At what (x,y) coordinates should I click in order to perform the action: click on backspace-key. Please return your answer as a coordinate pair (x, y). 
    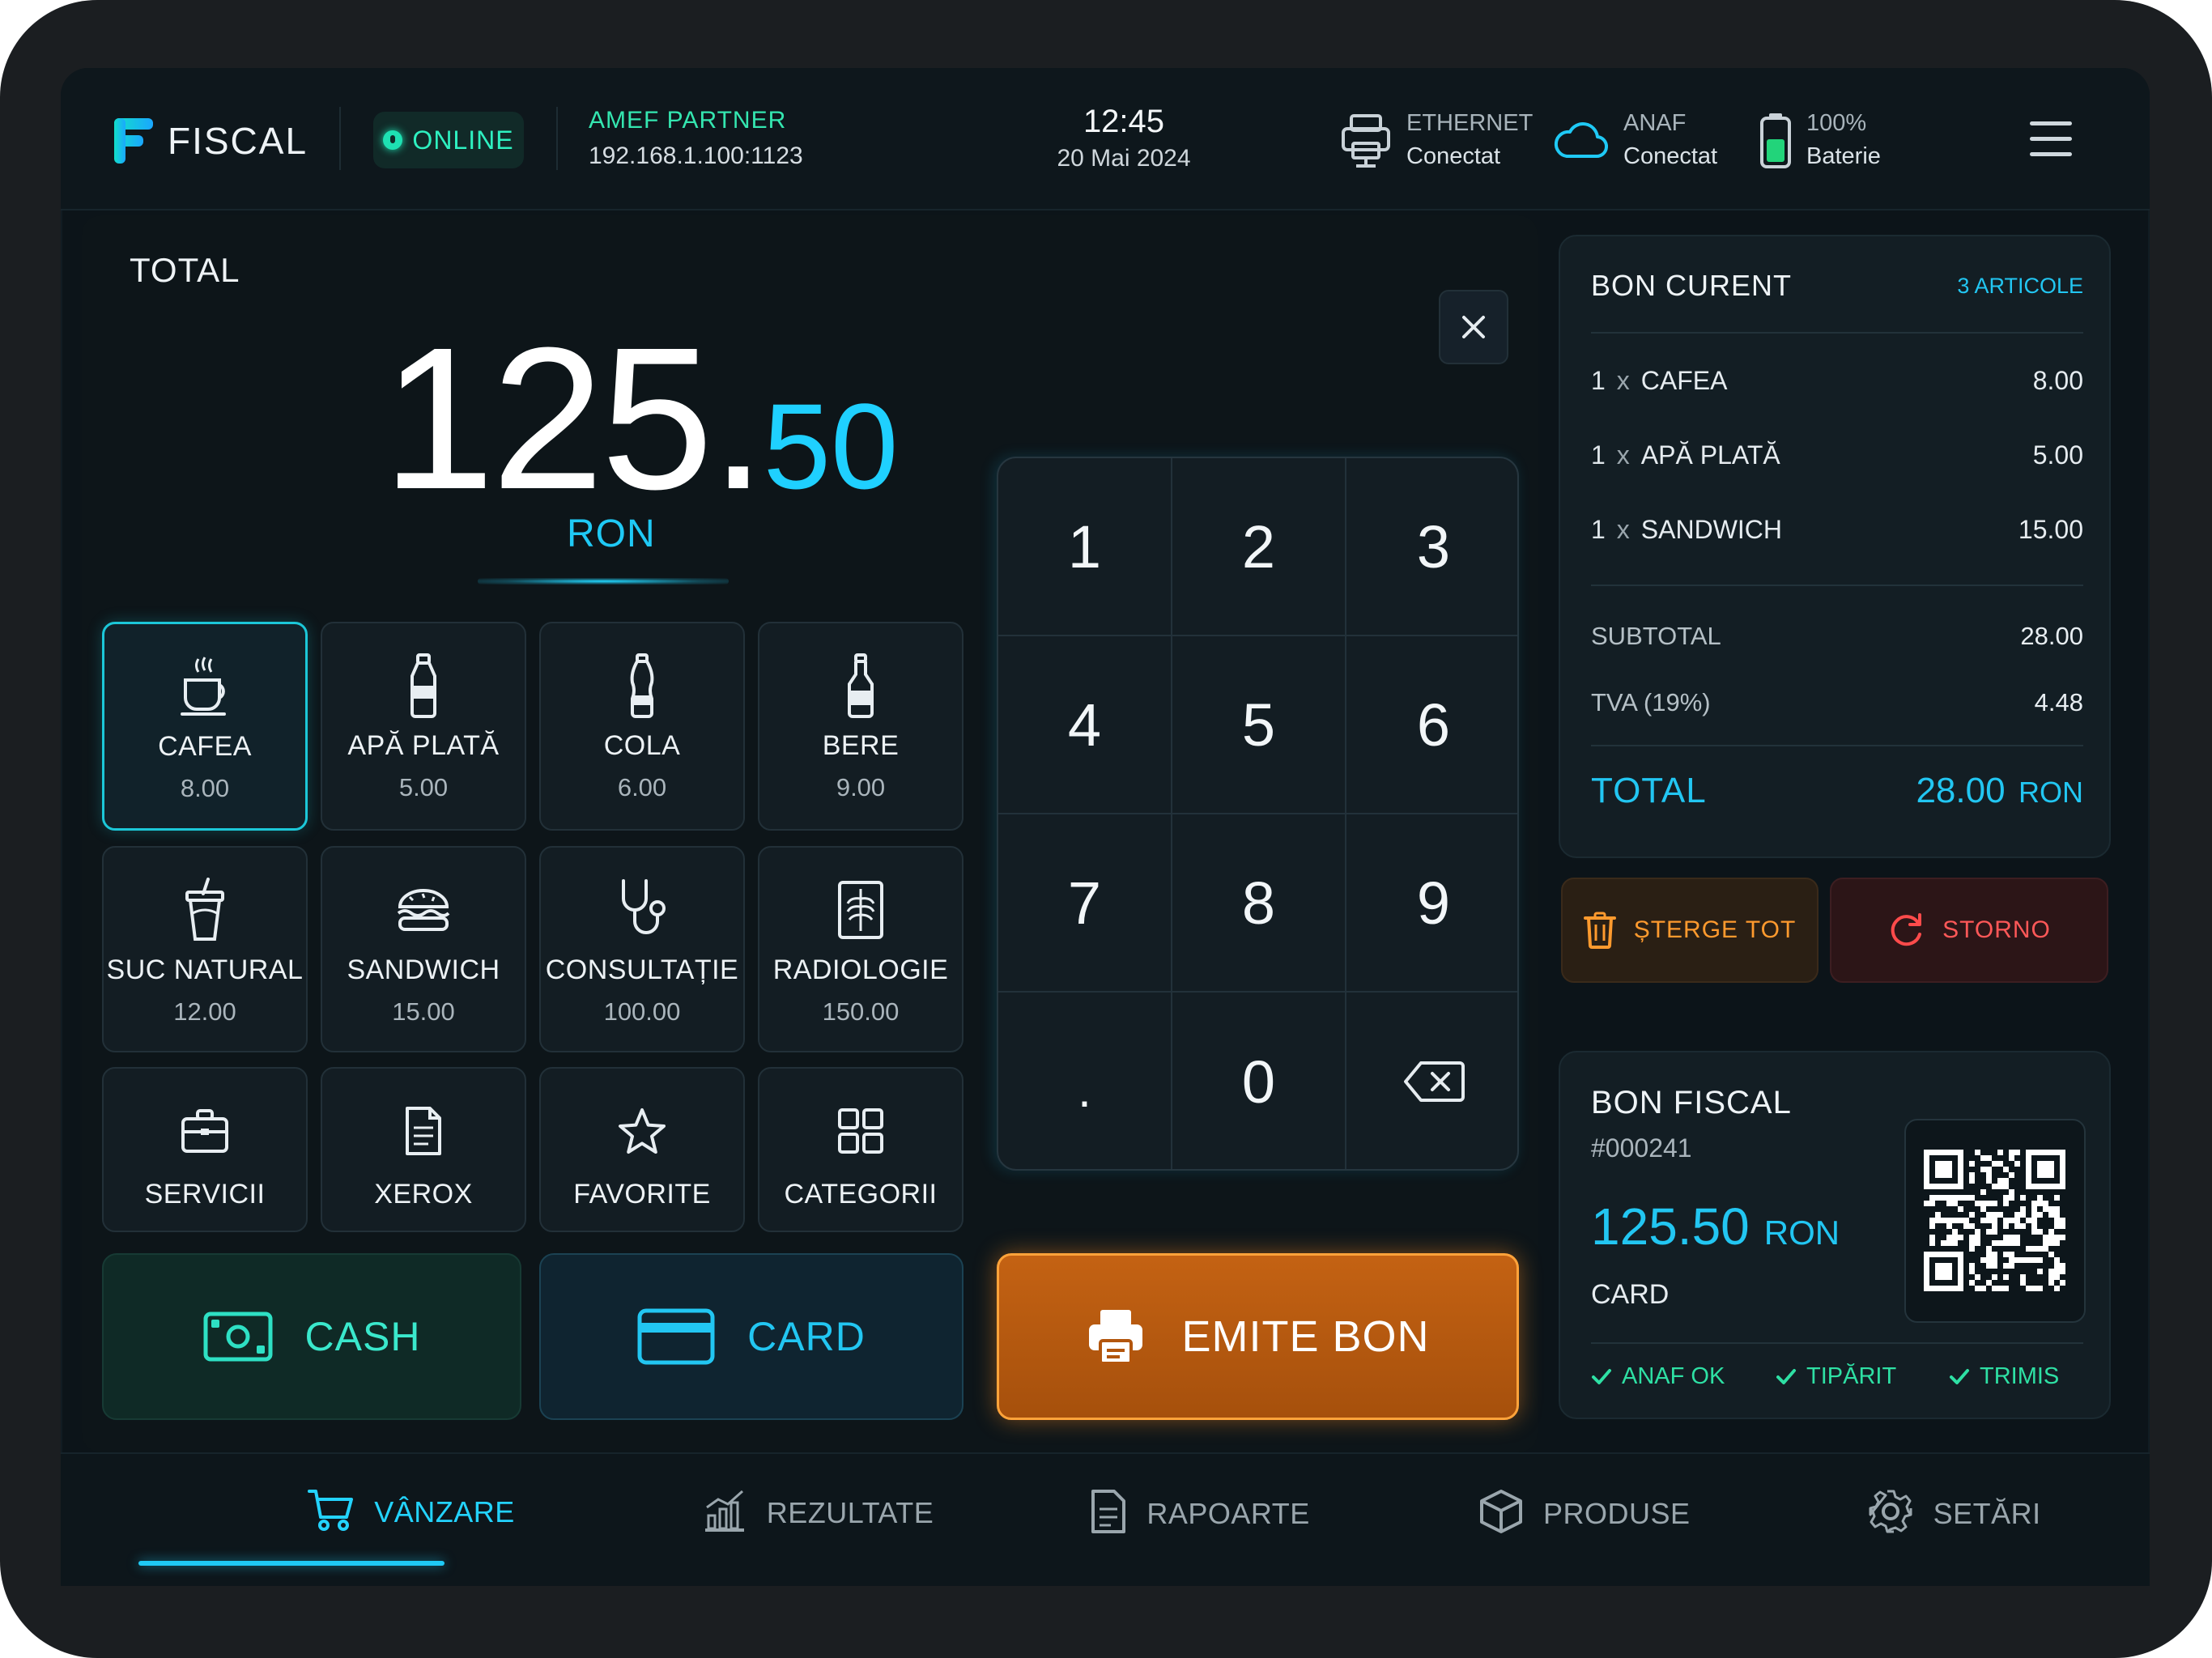
    Looking at the image, I should click on (1431, 1081).